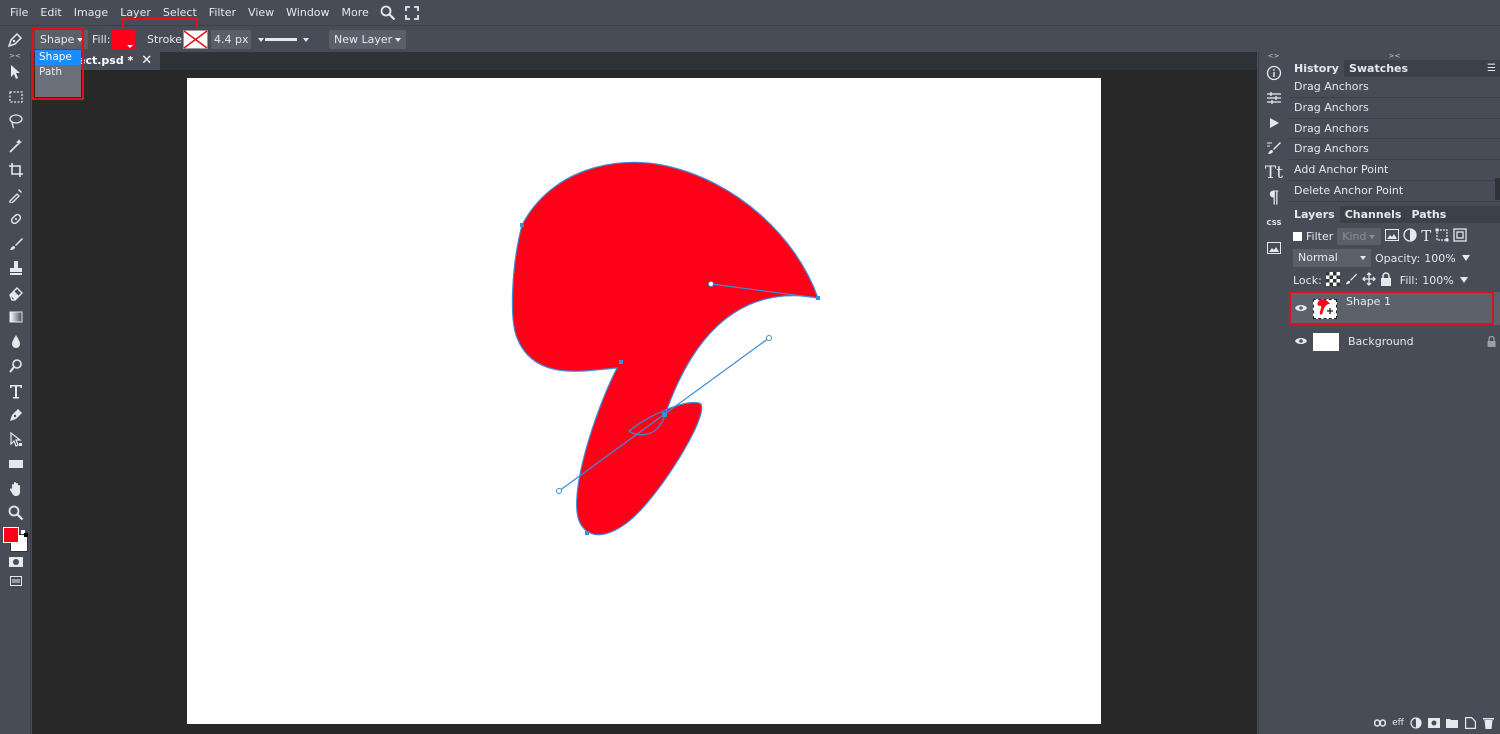 The image size is (1500, 734). What do you see at coordinates (222, 12) in the screenshot?
I see `menu-filter: Filter` at bounding box center [222, 12].